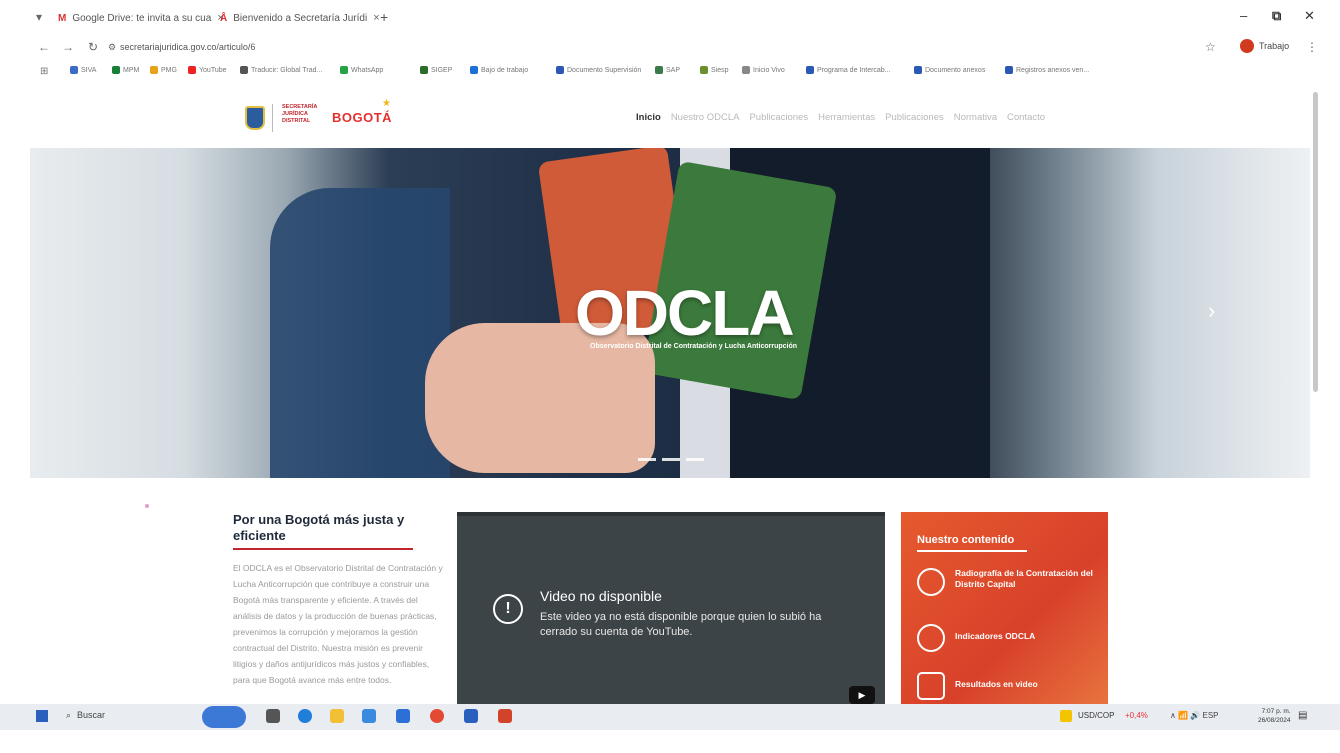  What do you see at coordinates (1247, 46) in the screenshot?
I see `profile-avatar` at bounding box center [1247, 46].